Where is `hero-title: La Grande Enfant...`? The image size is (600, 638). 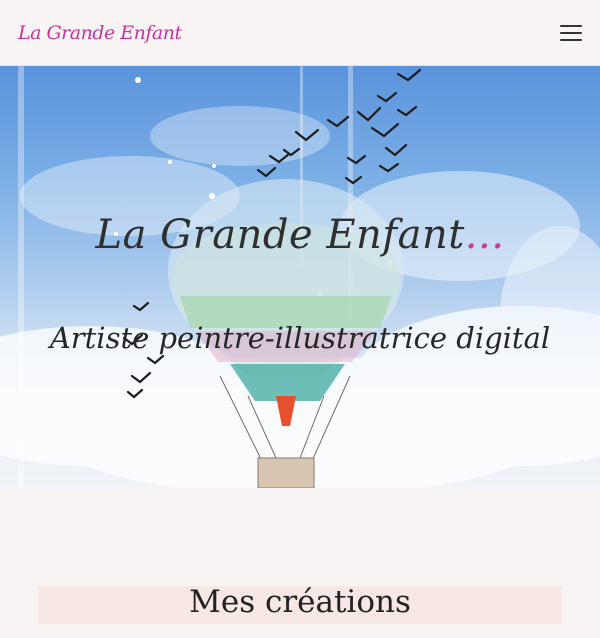 hero-title: La Grande Enfant... is located at coordinates (300, 235).